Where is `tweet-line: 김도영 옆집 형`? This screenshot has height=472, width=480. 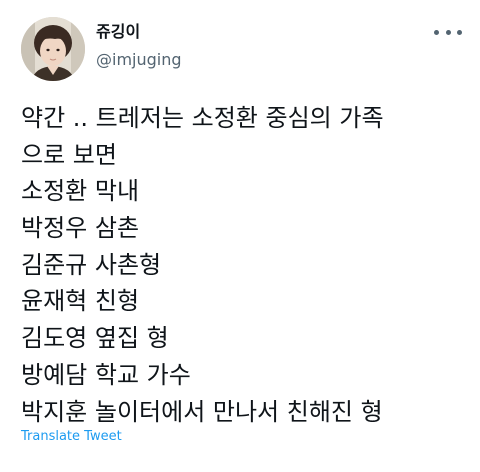 tweet-line: 김도영 옆집 형 is located at coordinates (95, 338).